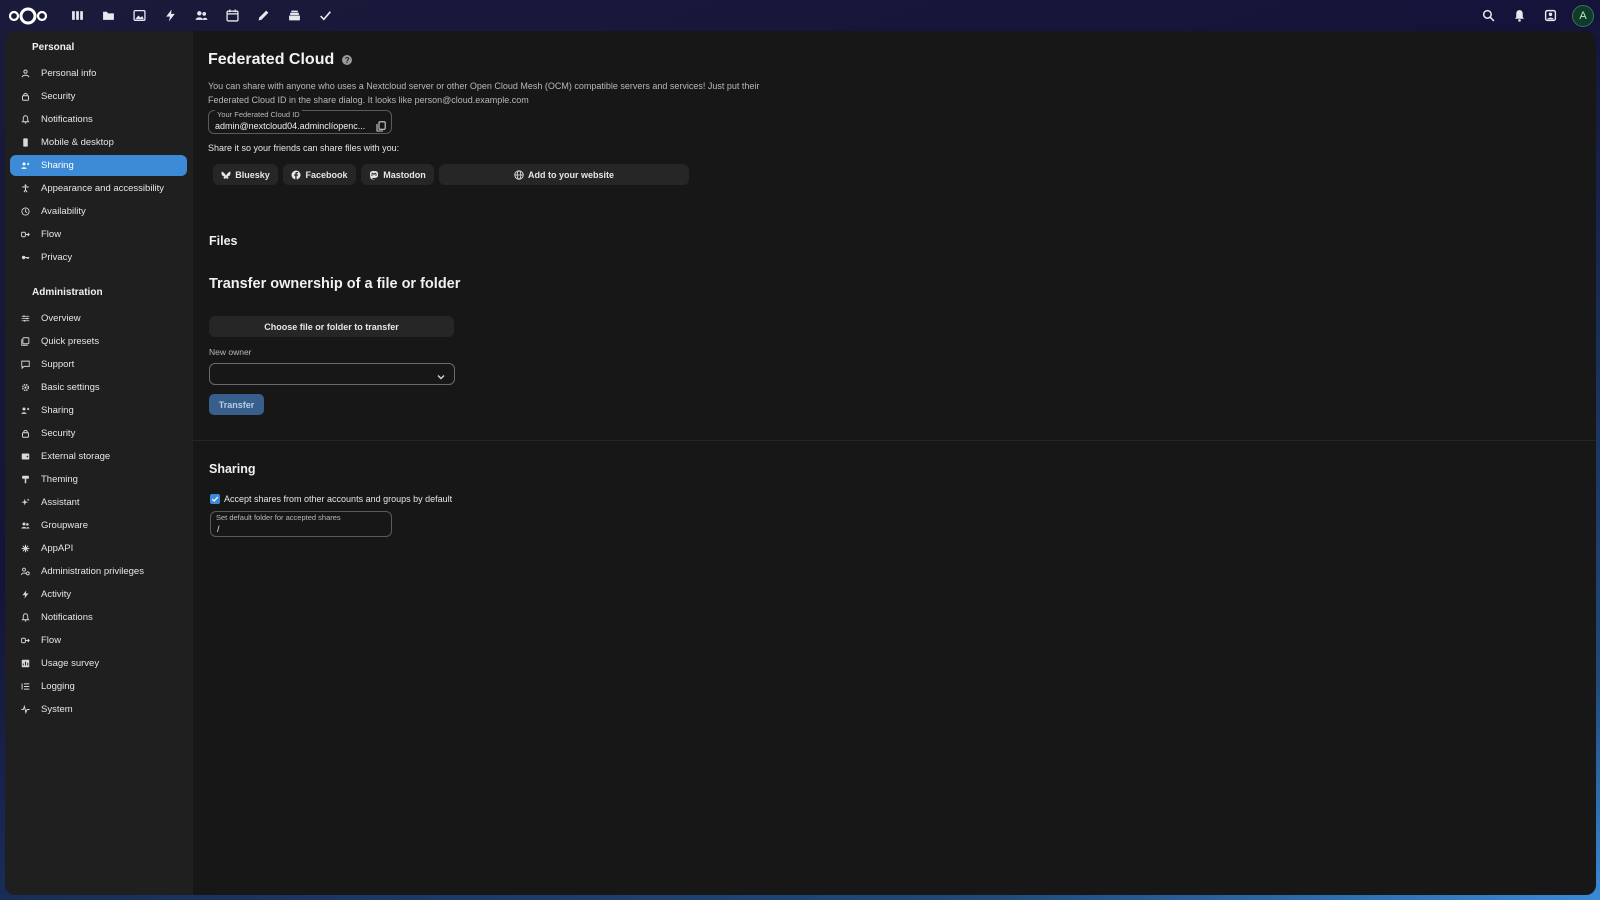 The width and height of the screenshot is (1600, 900). I want to click on sidebar-item-label: Personal info, so click(69, 73).